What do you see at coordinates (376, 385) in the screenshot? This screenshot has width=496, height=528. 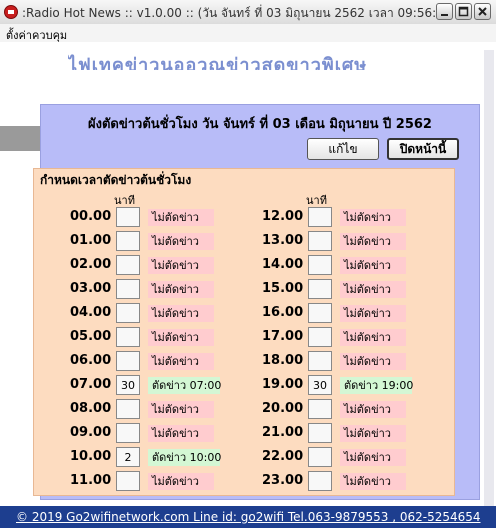 I see `cut-news-status: ตัดข่าว 19:00` at bounding box center [376, 385].